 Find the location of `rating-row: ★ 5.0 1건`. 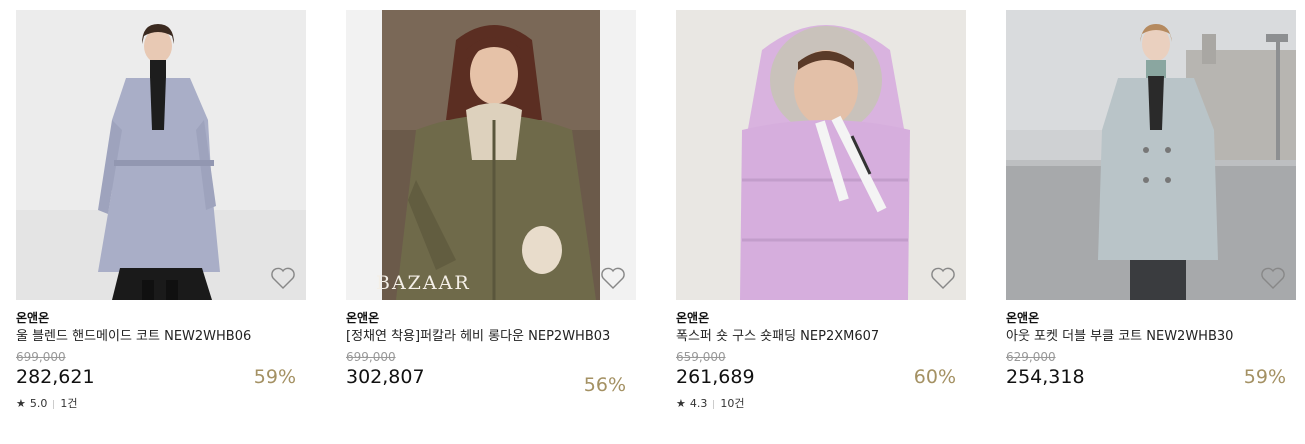

rating-row: ★ 5.0 1건 is located at coordinates (161, 404).